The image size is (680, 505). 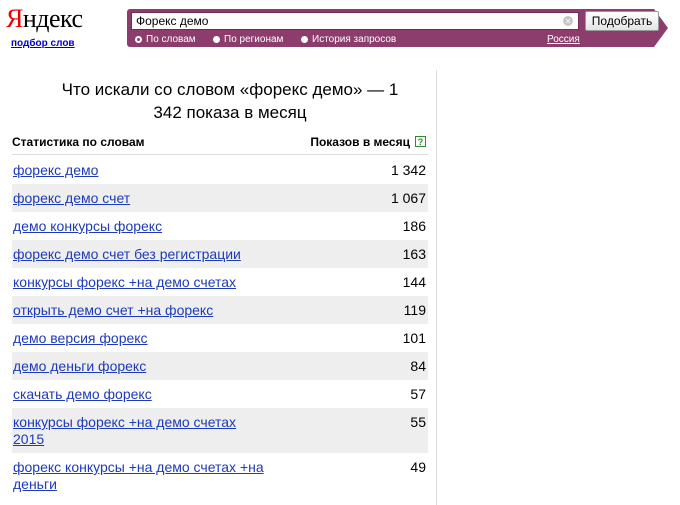 I want to click on impressions-count: 186, so click(x=414, y=226).